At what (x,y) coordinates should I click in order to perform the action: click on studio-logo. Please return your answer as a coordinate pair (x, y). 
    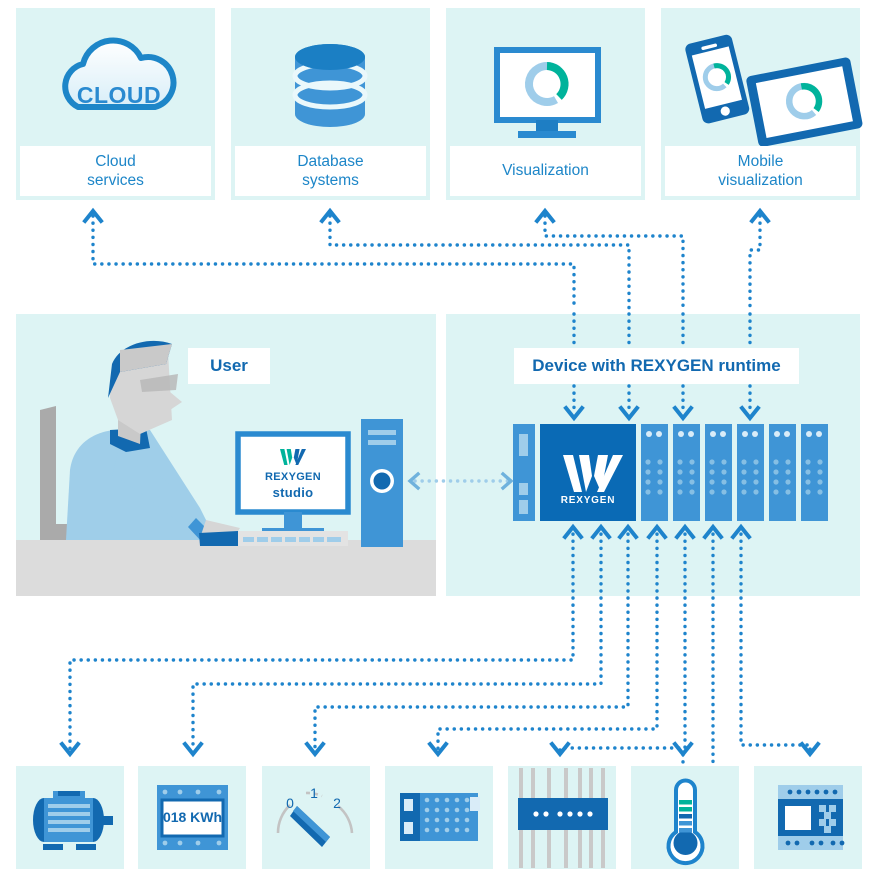
    Looking at the image, I should click on (293, 457).